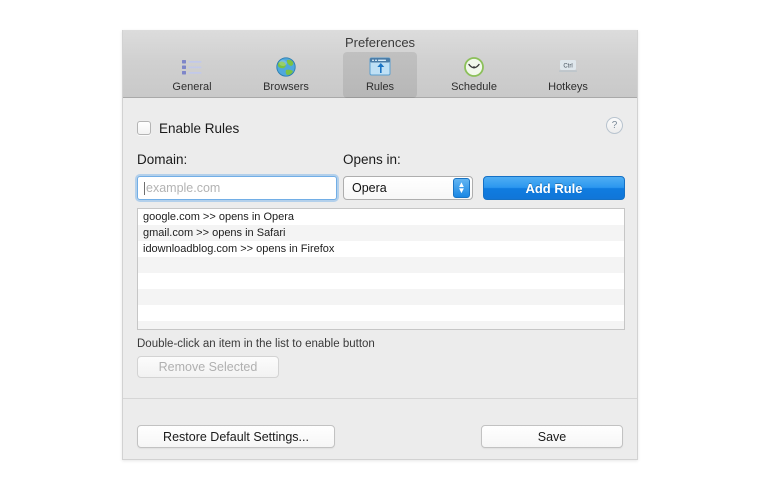 The width and height of the screenshot is (760, 500). Describe the element at coordinates (237, 188) in the screenshot. I see `domain-input: example.com` at that location.